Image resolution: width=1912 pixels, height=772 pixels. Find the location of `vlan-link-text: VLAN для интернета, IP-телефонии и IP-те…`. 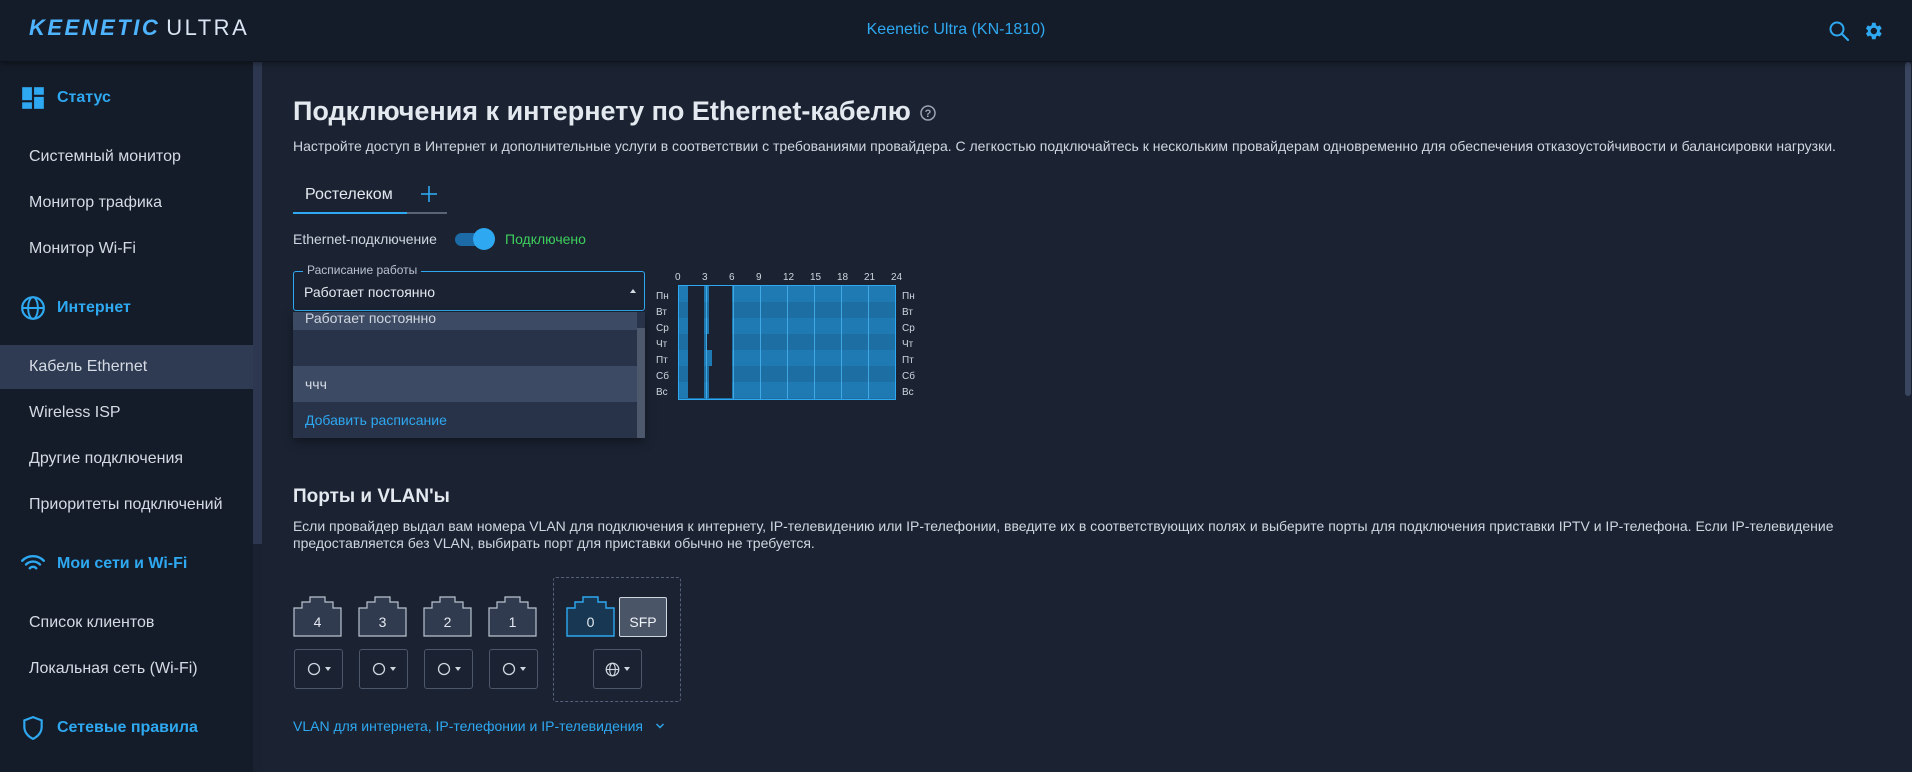

vlan-link-text: VLAN для интернета, IP-телефонии и IP-те… is located at coordinates (468, 726).